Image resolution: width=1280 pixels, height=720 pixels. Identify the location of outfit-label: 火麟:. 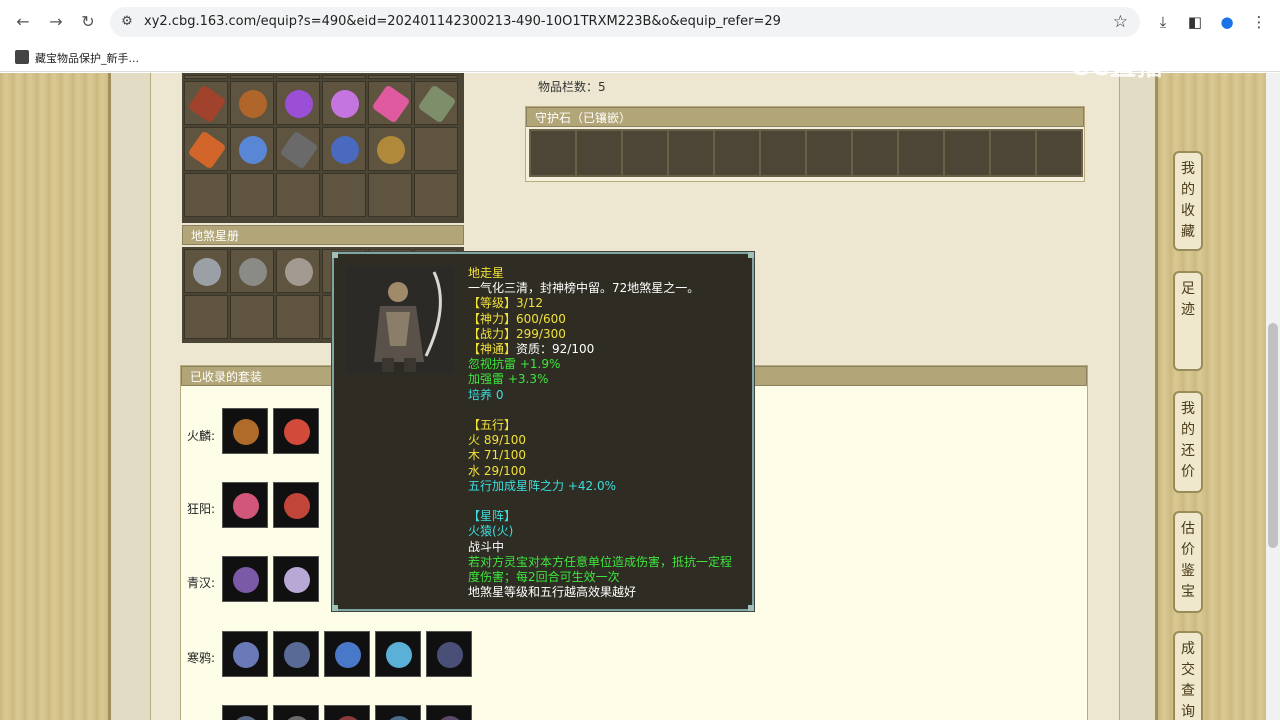
(201, 436).